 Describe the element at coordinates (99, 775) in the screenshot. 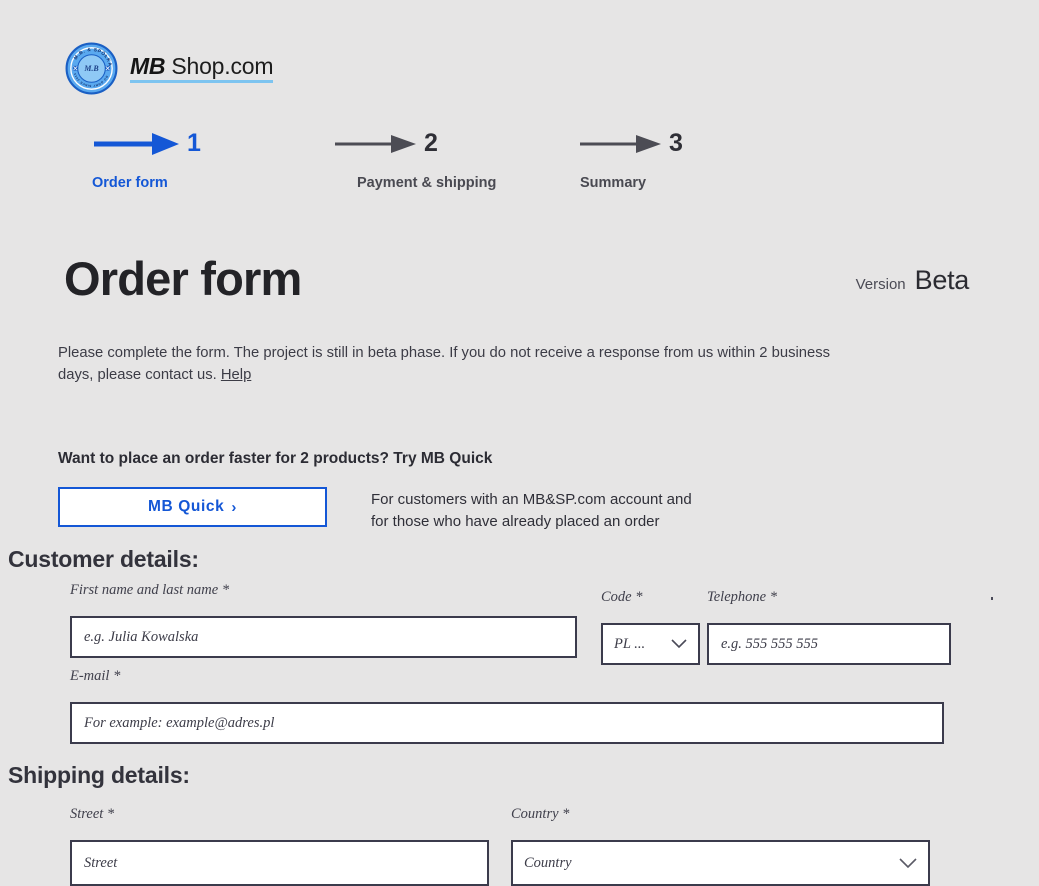

I see `shipping-details-heading: Shipping details:` at that location.